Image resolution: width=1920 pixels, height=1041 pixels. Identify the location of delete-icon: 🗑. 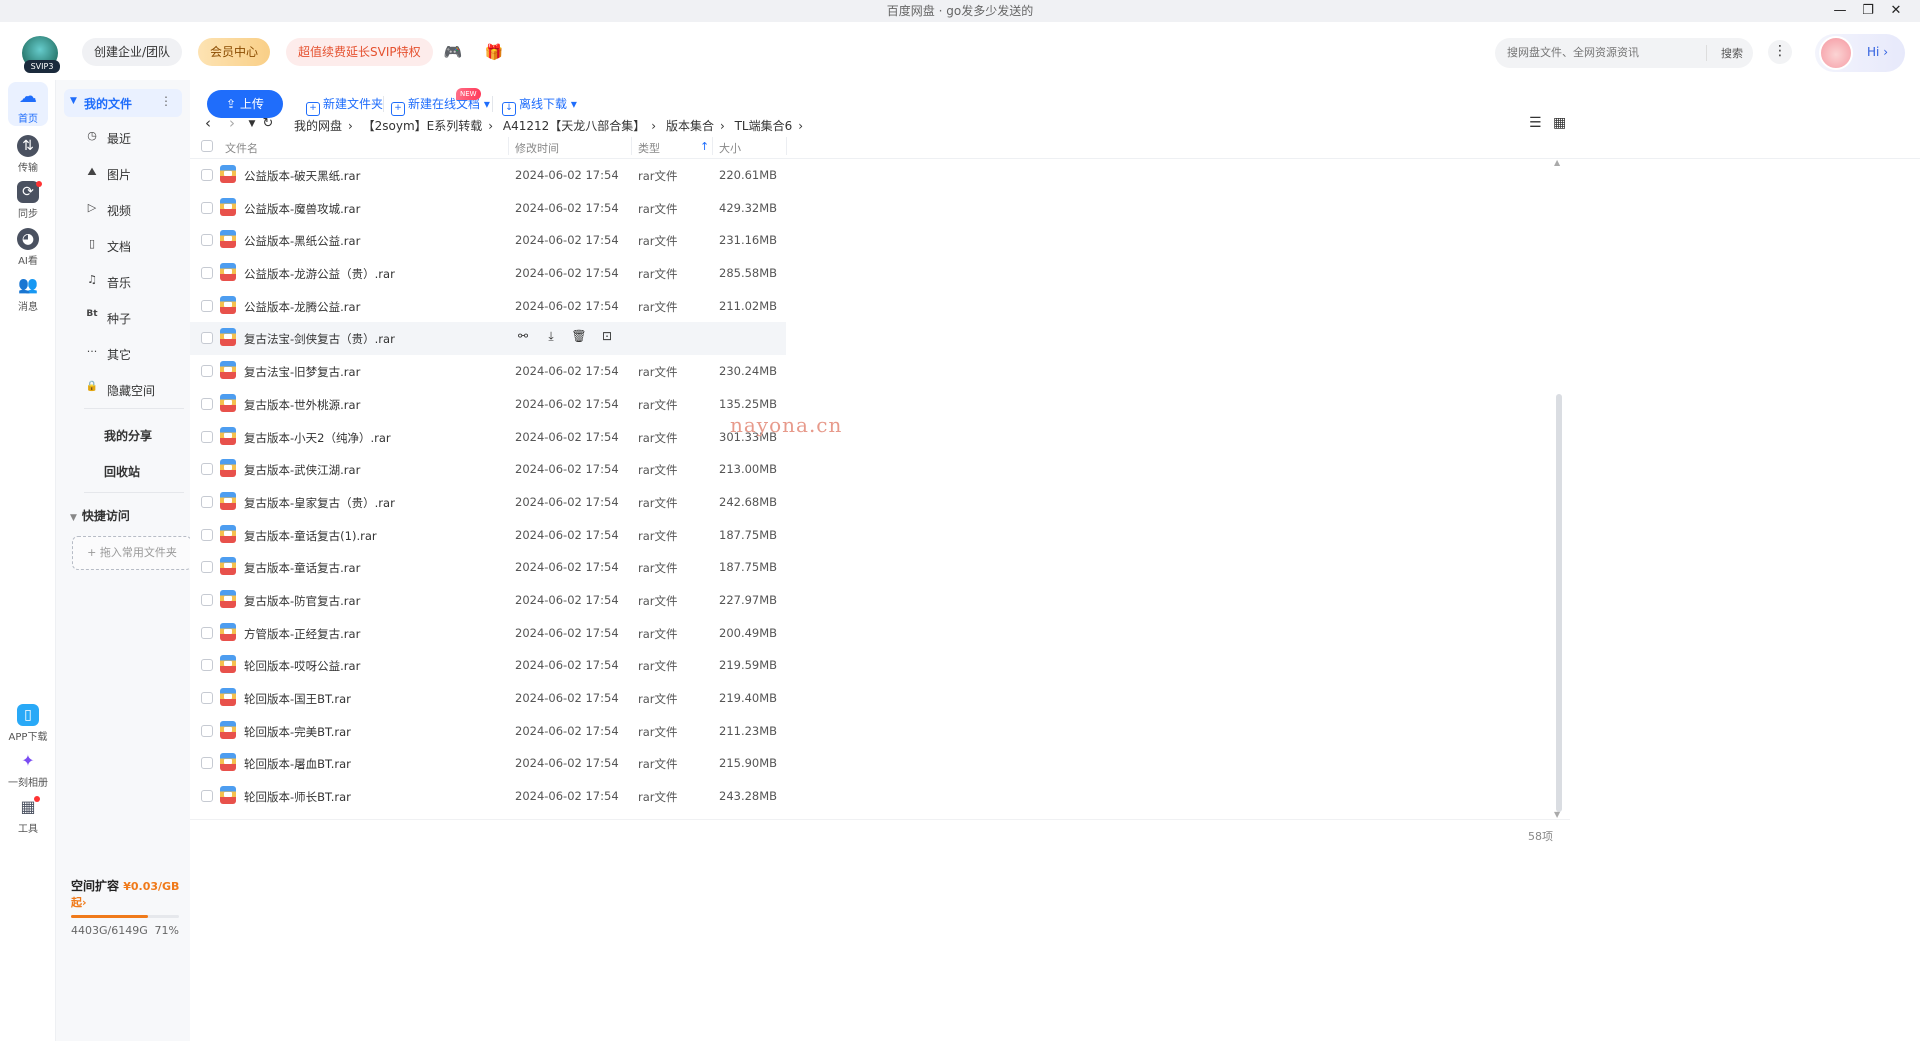
(579, 336).